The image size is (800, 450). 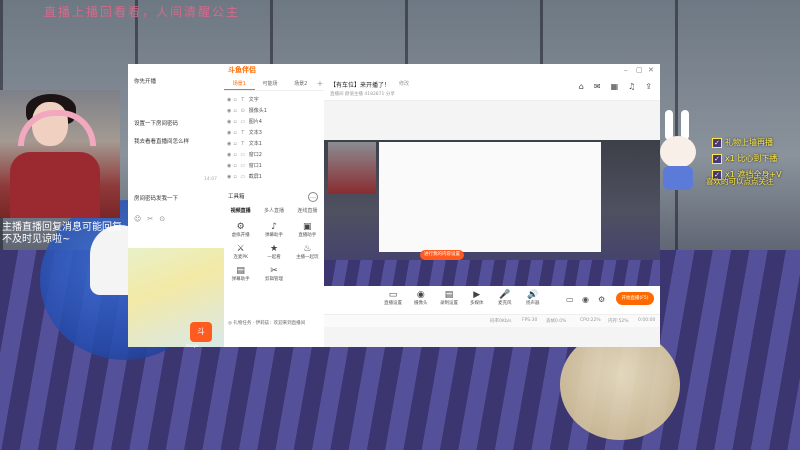 What do you see at coordinates (255, 122) in the screenshot?
I see `source-label: 图片4` at bounding box center [255, 122].